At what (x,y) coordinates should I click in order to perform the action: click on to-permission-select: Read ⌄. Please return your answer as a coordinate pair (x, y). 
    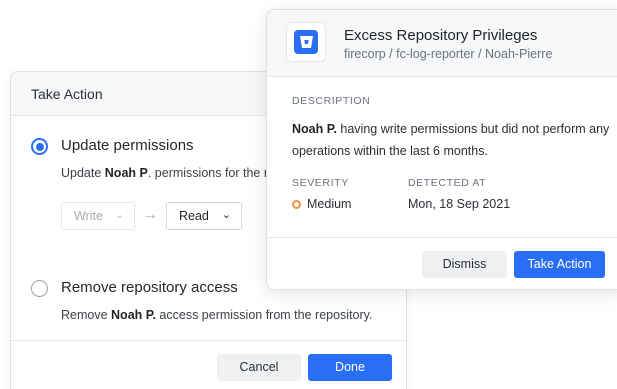
    Looking at the image, I should click on (204, 216).